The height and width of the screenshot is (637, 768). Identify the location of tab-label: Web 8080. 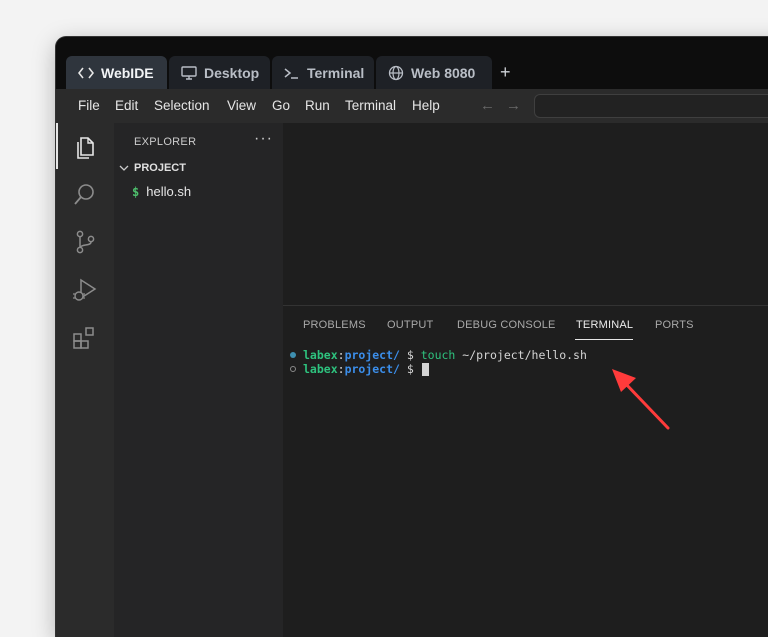
(443, 72).